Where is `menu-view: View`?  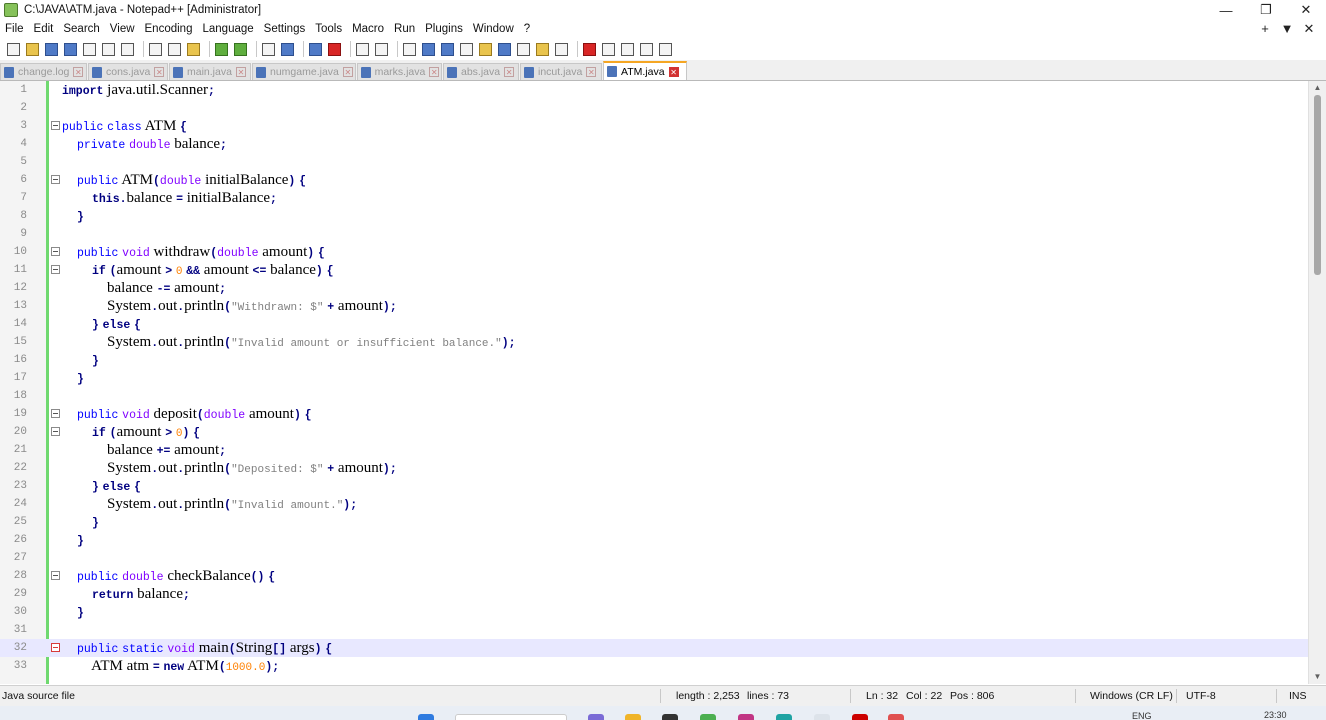
menu-view: View is located at coordinates (122, 29).